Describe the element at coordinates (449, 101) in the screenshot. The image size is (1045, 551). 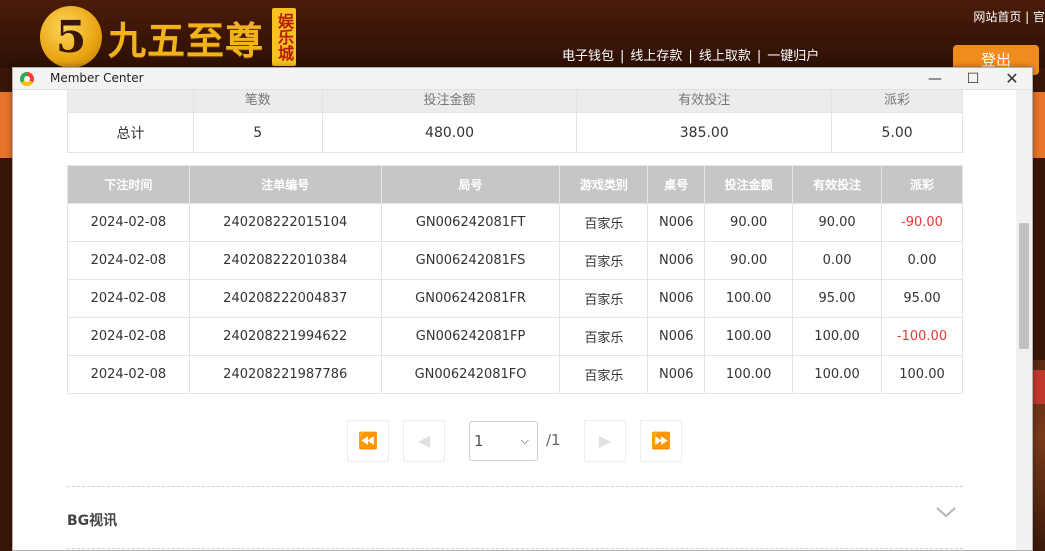
I see `summary-header: 投注金额` at that location.